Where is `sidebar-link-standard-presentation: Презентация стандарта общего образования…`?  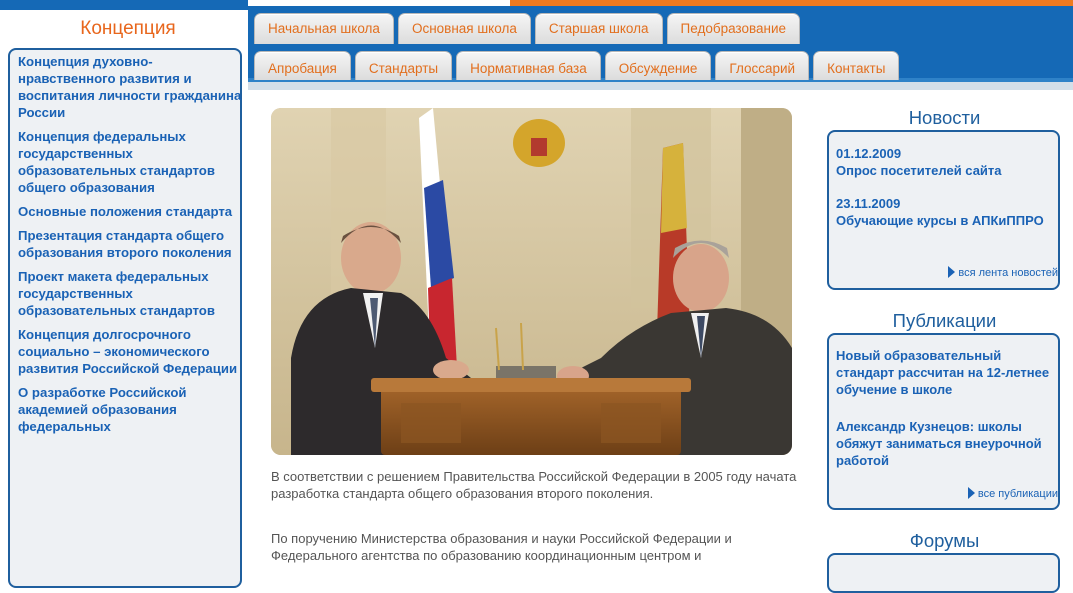 sidebar-link-standard-presentation: Презентация стандарта общего образования… is located at coordinates (130, 244).